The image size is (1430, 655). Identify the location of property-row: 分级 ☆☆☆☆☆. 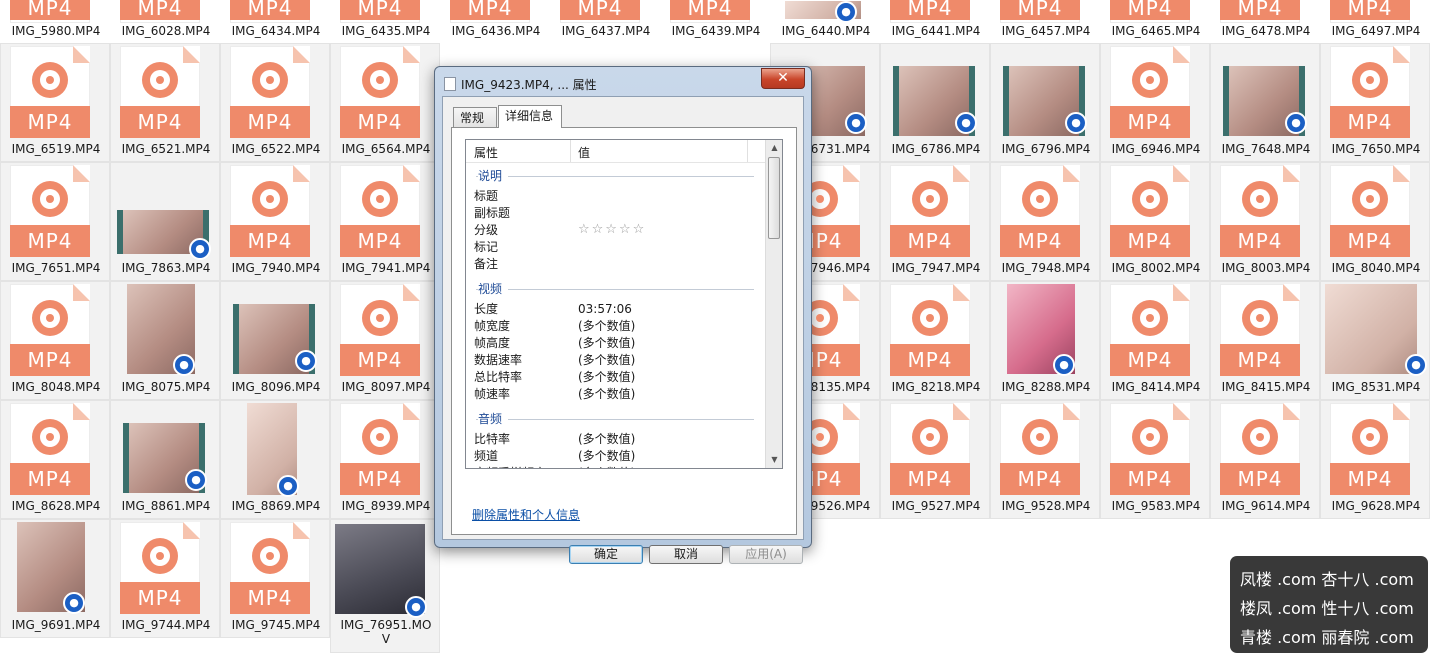
(619, 230).